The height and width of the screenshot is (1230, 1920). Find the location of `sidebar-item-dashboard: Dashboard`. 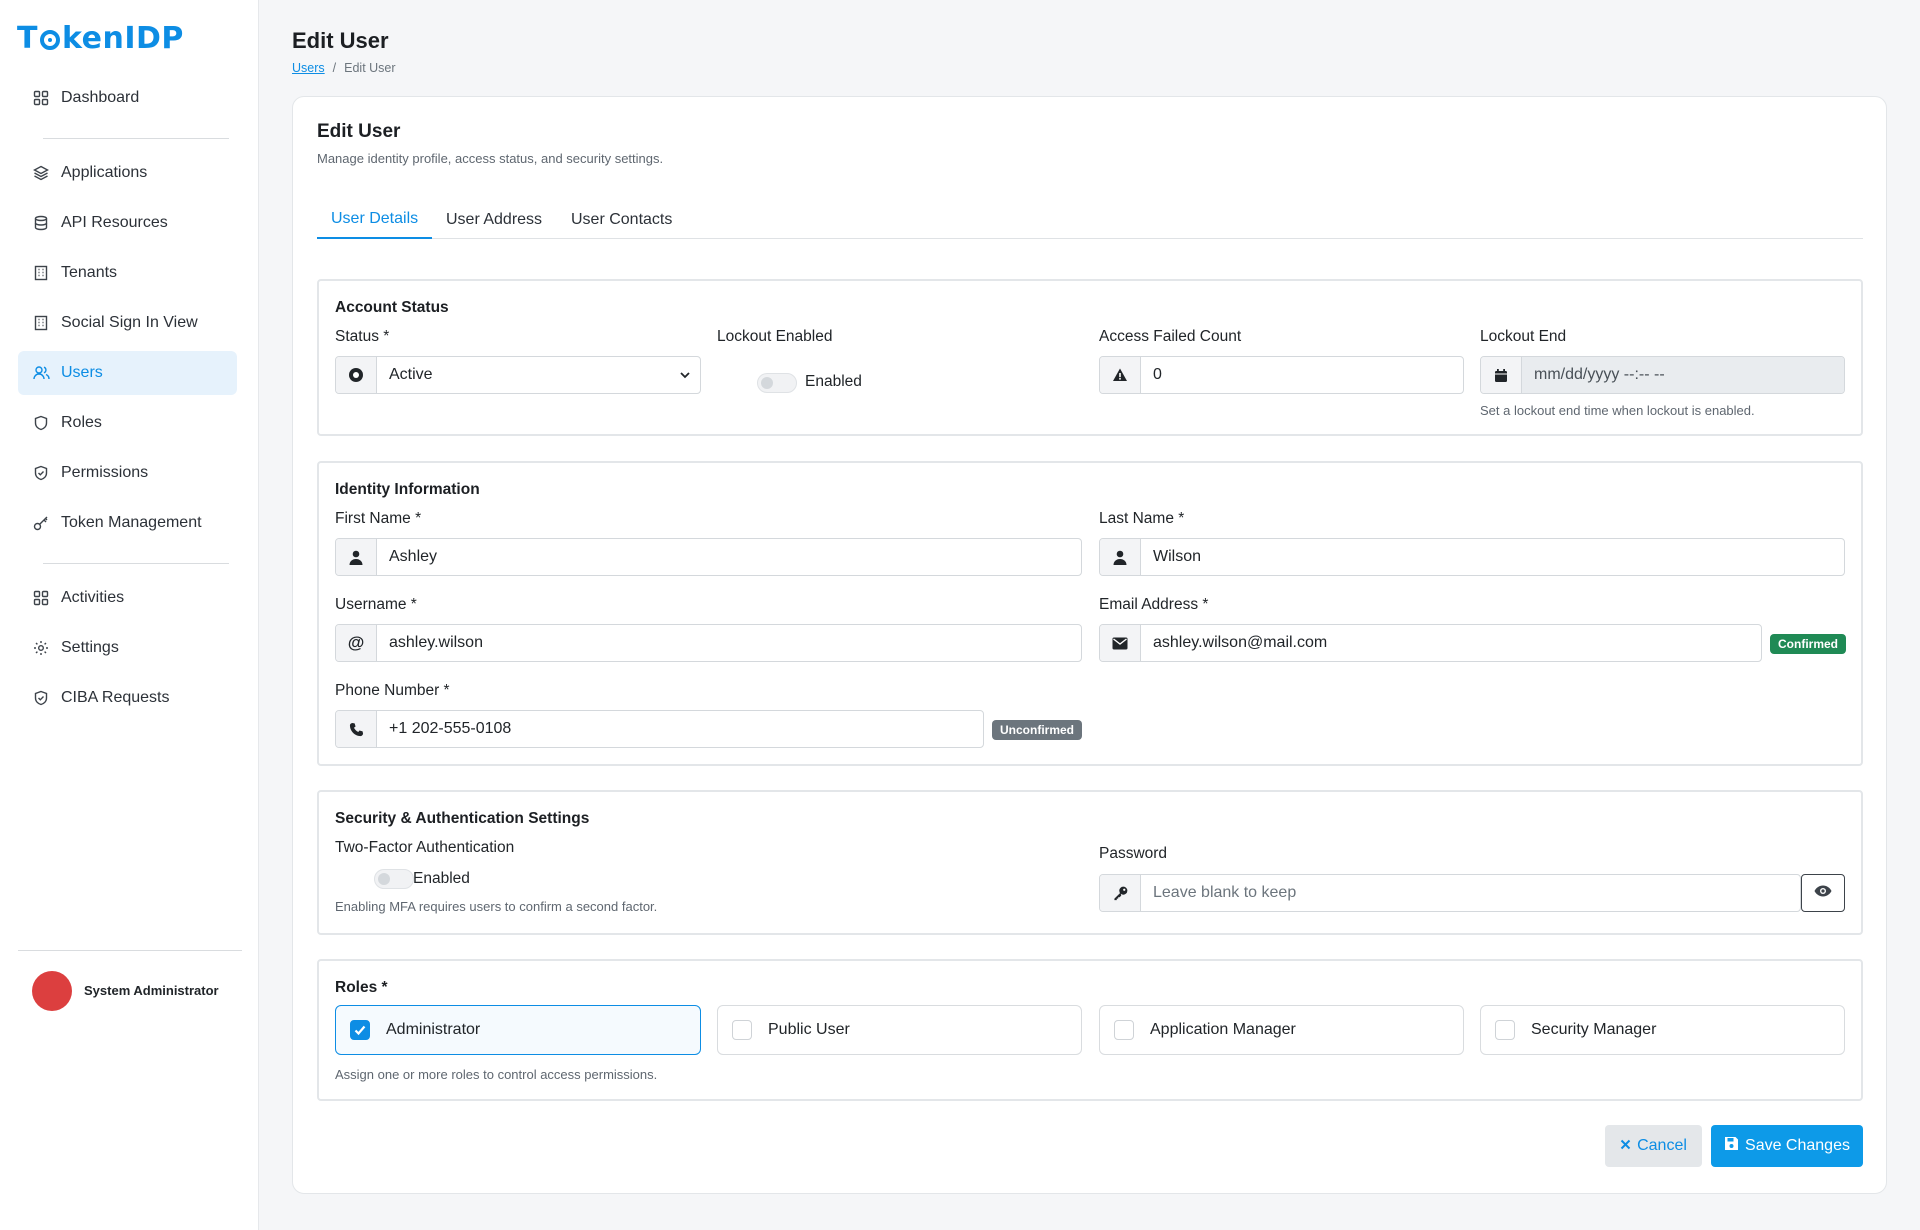

sidebar-item-dashboard: Dashboard is located at coordinates (127, 98).